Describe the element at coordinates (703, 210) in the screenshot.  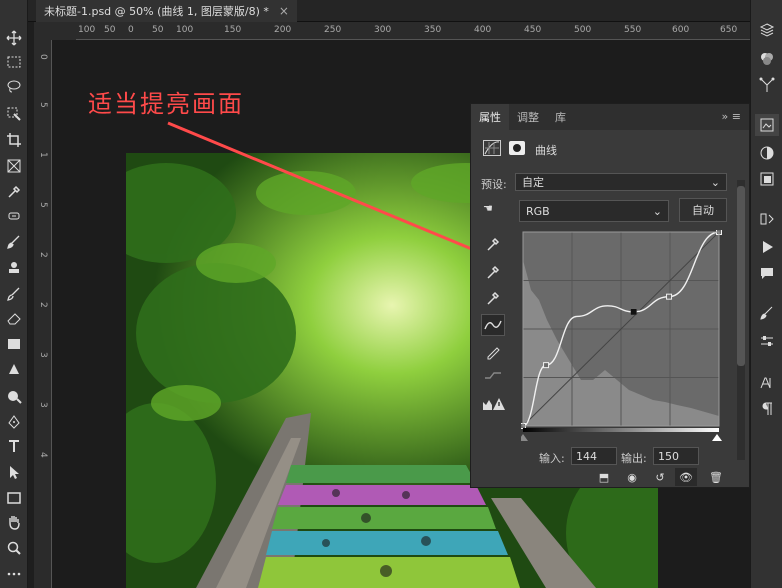
I see `auto-button: 自动` at that location.